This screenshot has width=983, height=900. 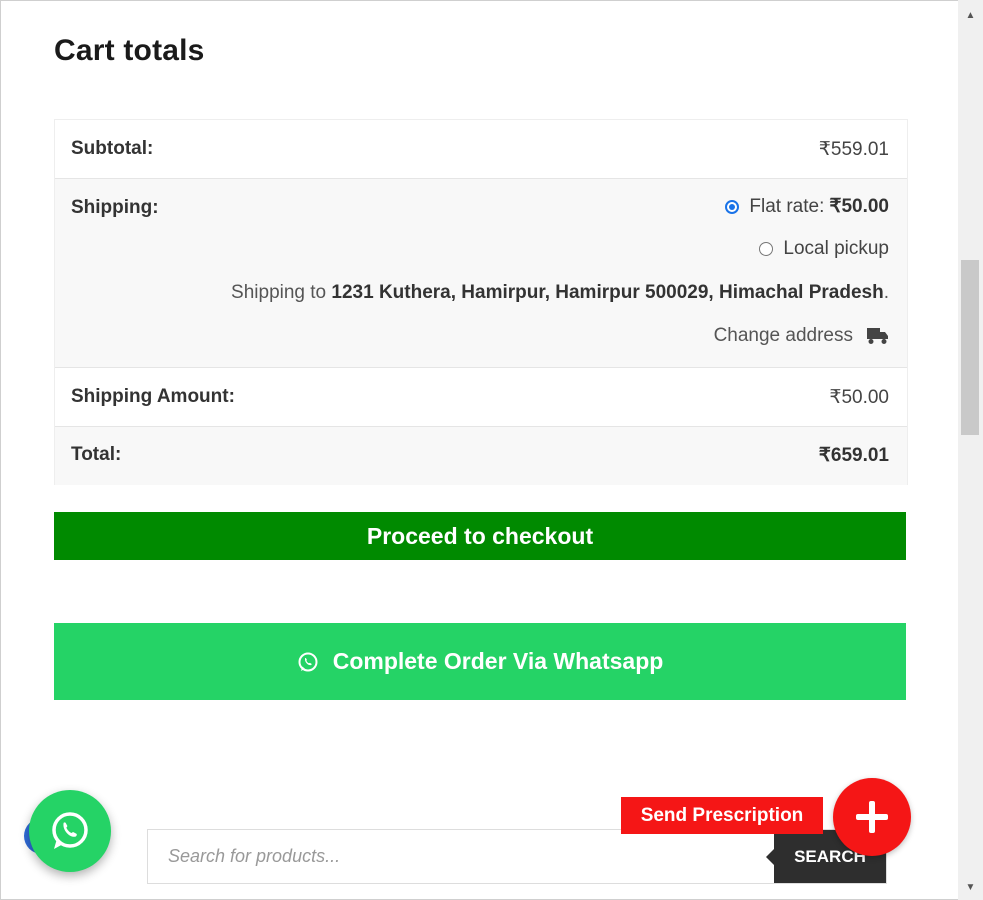 I want to click on local-pickup-option: Local pickup, so click(x=824, y=249).